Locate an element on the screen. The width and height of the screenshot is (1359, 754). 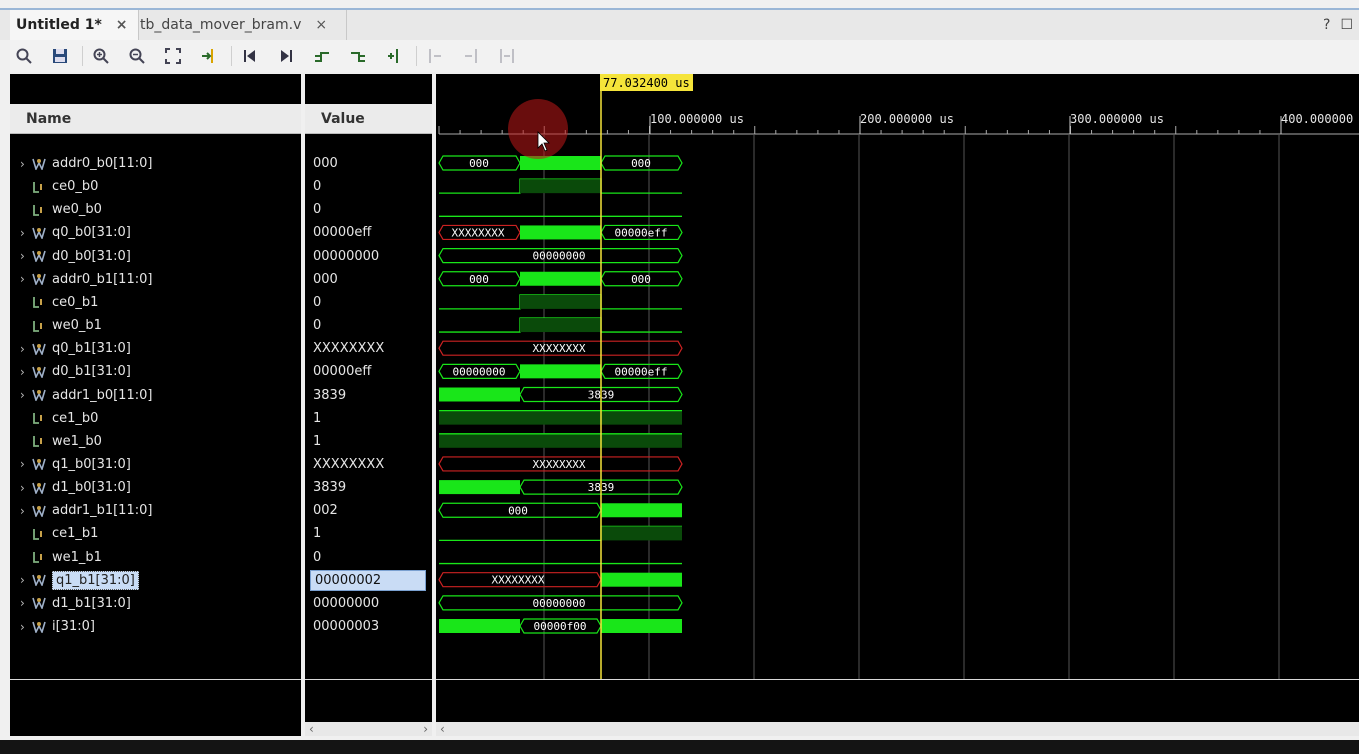
tab-untitled-1: Untitled 1* × is located at coordinates (74, 25).